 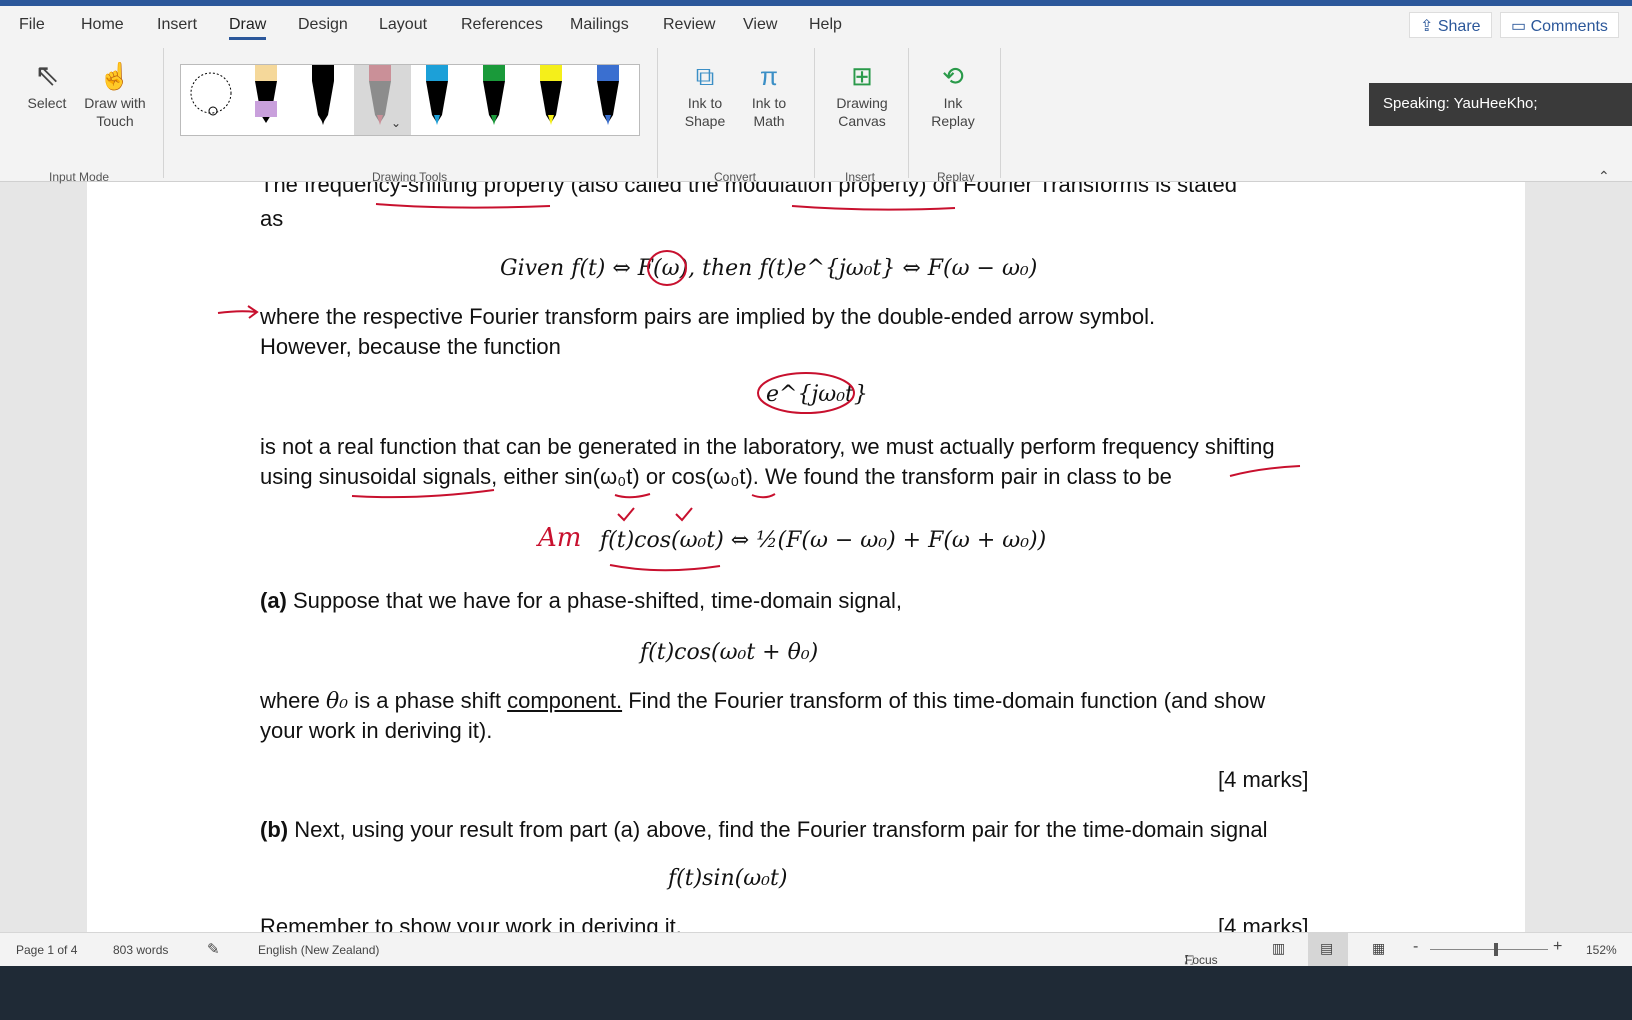 What do you see at coordinates (213, 949) in the screenshot?
I see `proofing-icon: ✎` at bounding box center [213, 949].